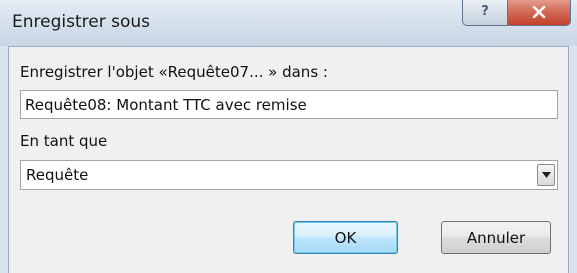 The height and width of the screenshot is (273, 577). I want to click on name-field, so click(289, 104).